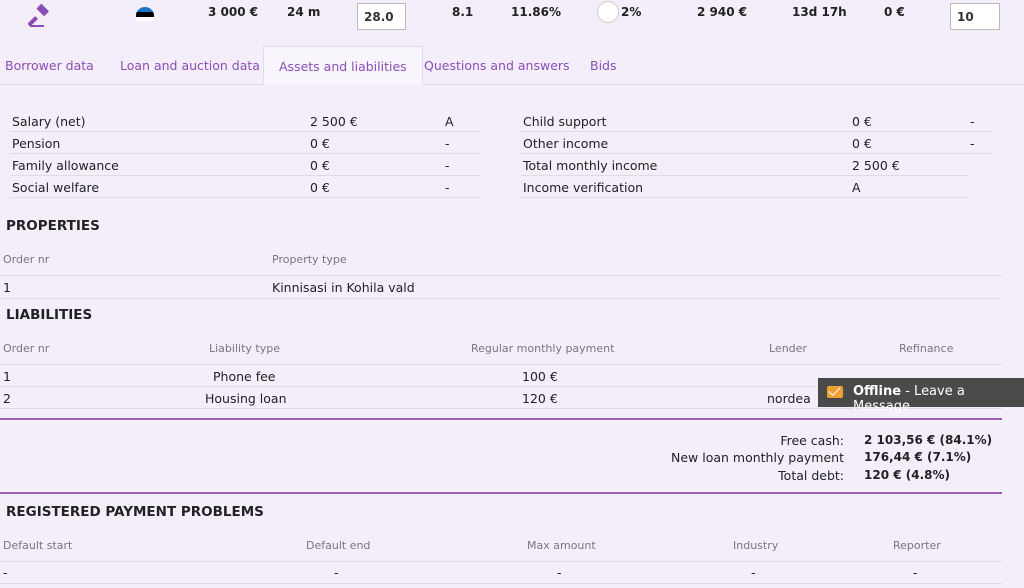 This screenshot has width=1024, height=588. I want to click on payment-problems-title: REGISTERED PAYMENT PROBLEMS, so click(135, 512).